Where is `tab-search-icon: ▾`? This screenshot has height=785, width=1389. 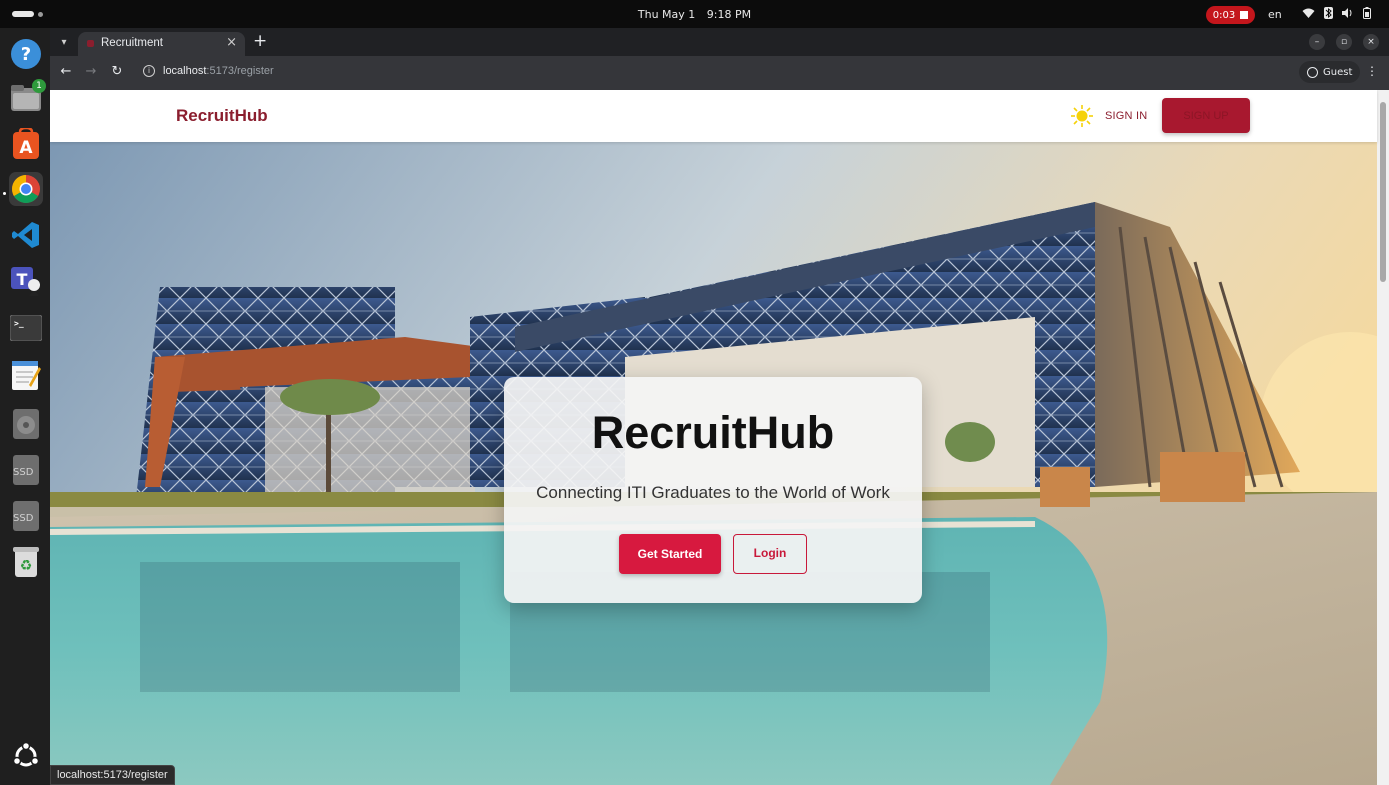 tab-search-icon: ▾ is located at coordinates (64, 43).